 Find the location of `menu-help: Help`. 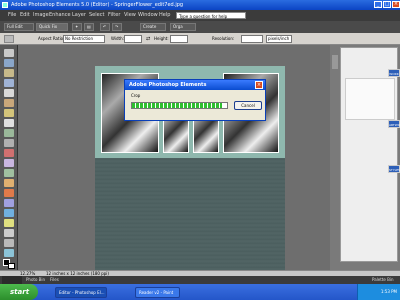

menu-help: Help is located at coordinates (164, 15).